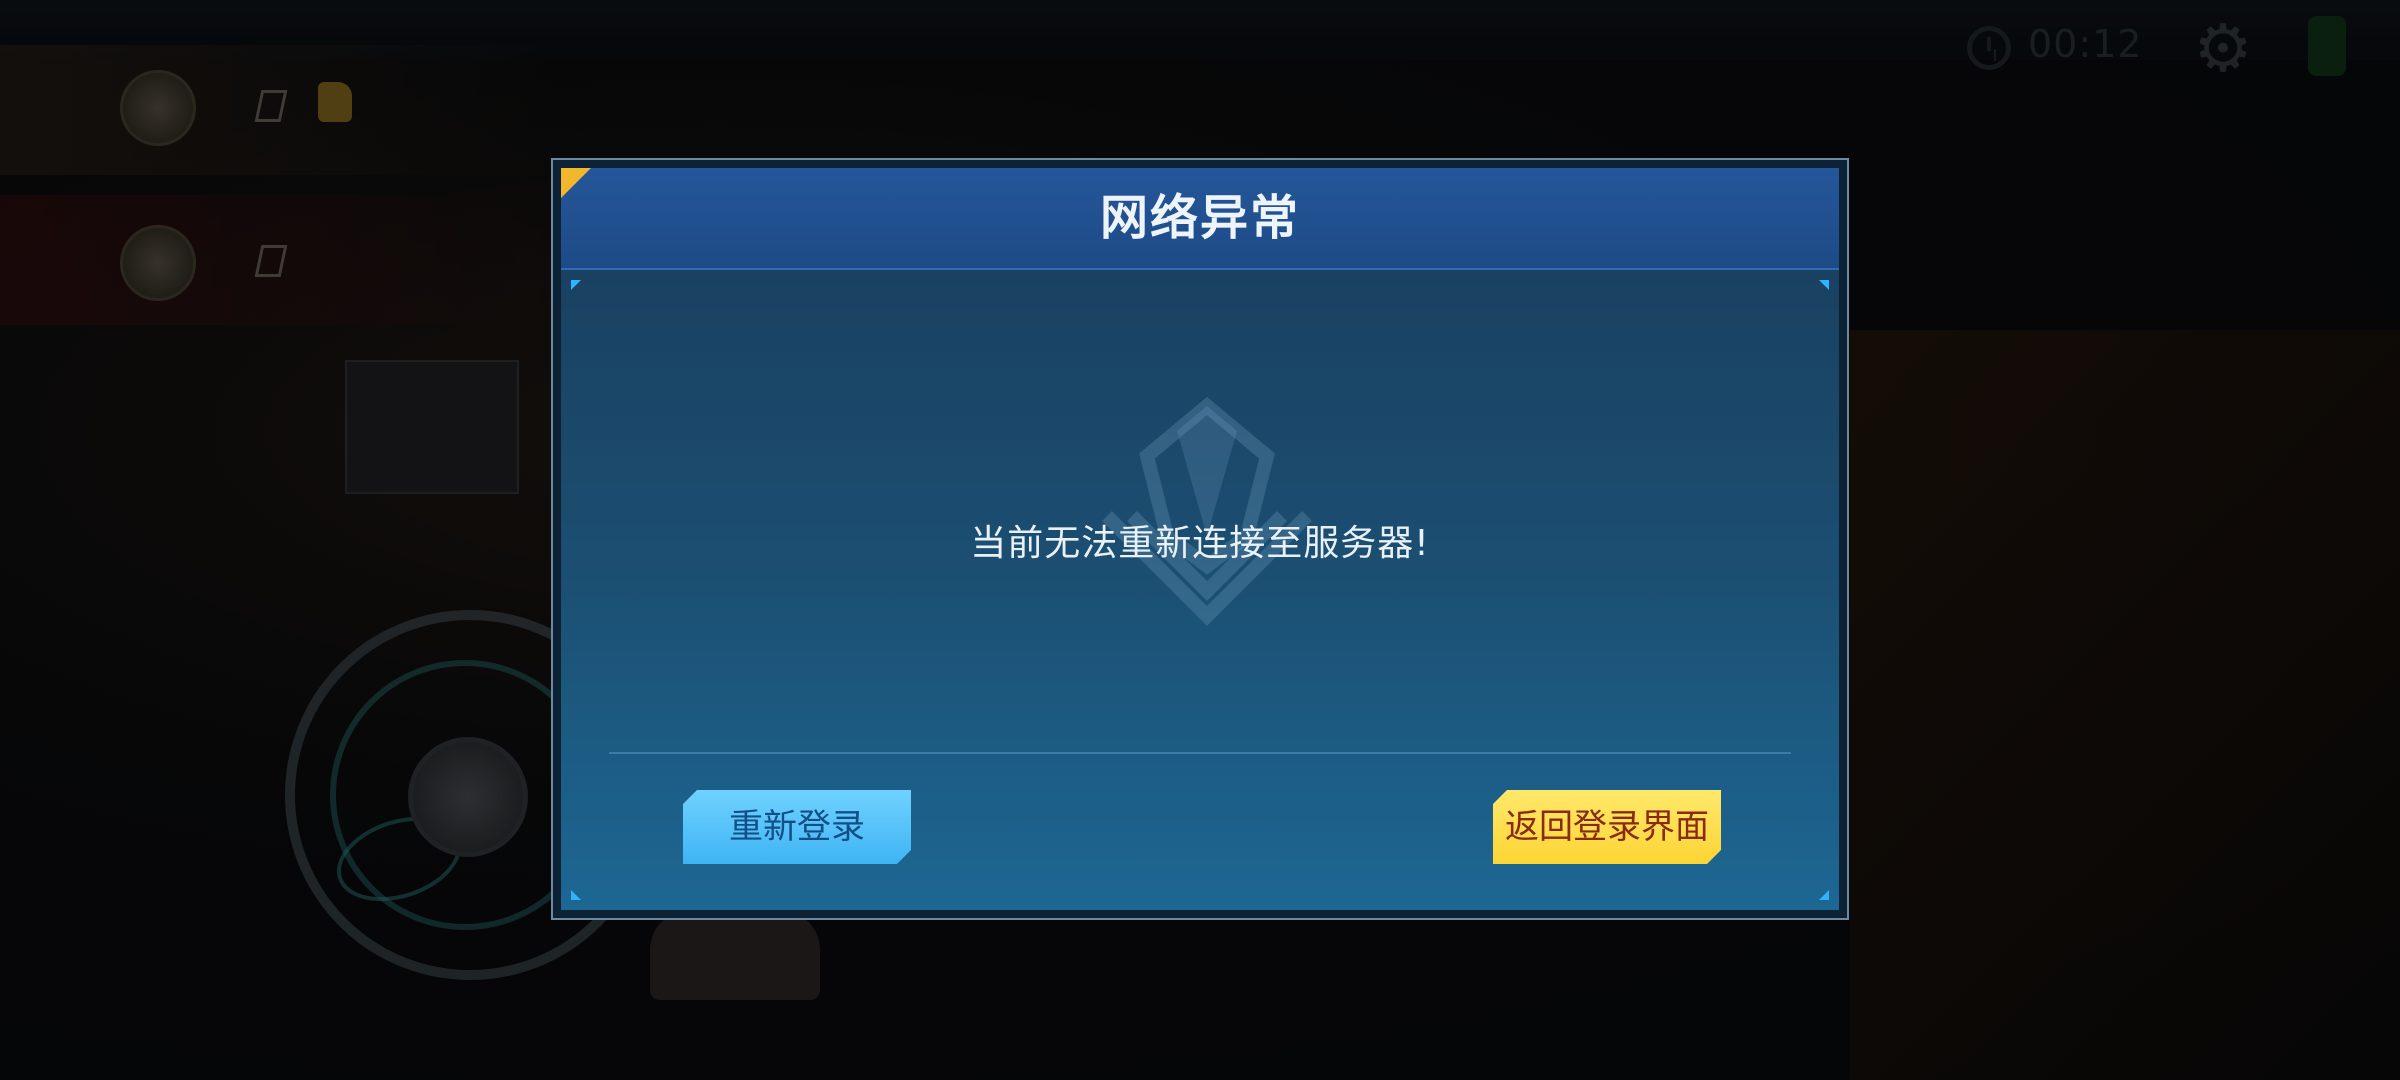  Describe the element at coordinates (1200, 753) in the screenshot. I see `divider` at that location.